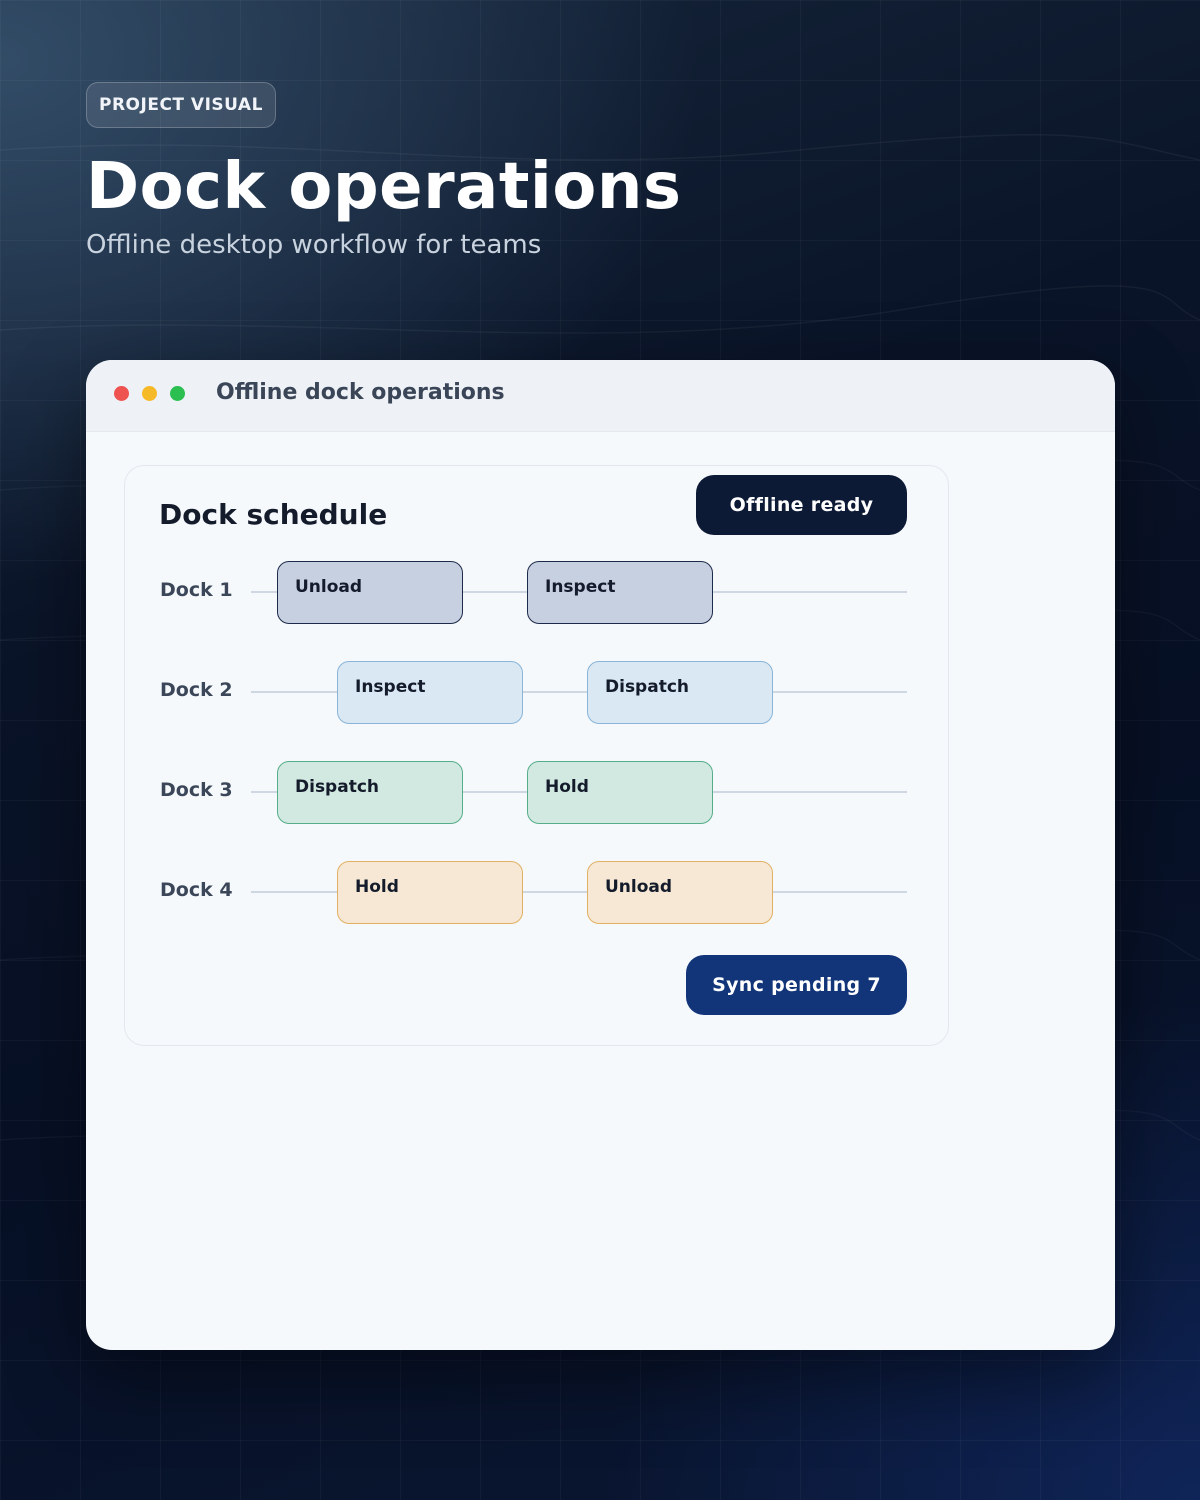 This screenshot has height=1500, width=1200. I want to click on dock-lane: Dock 2 Inspect Dispatch, so click(536, 693).